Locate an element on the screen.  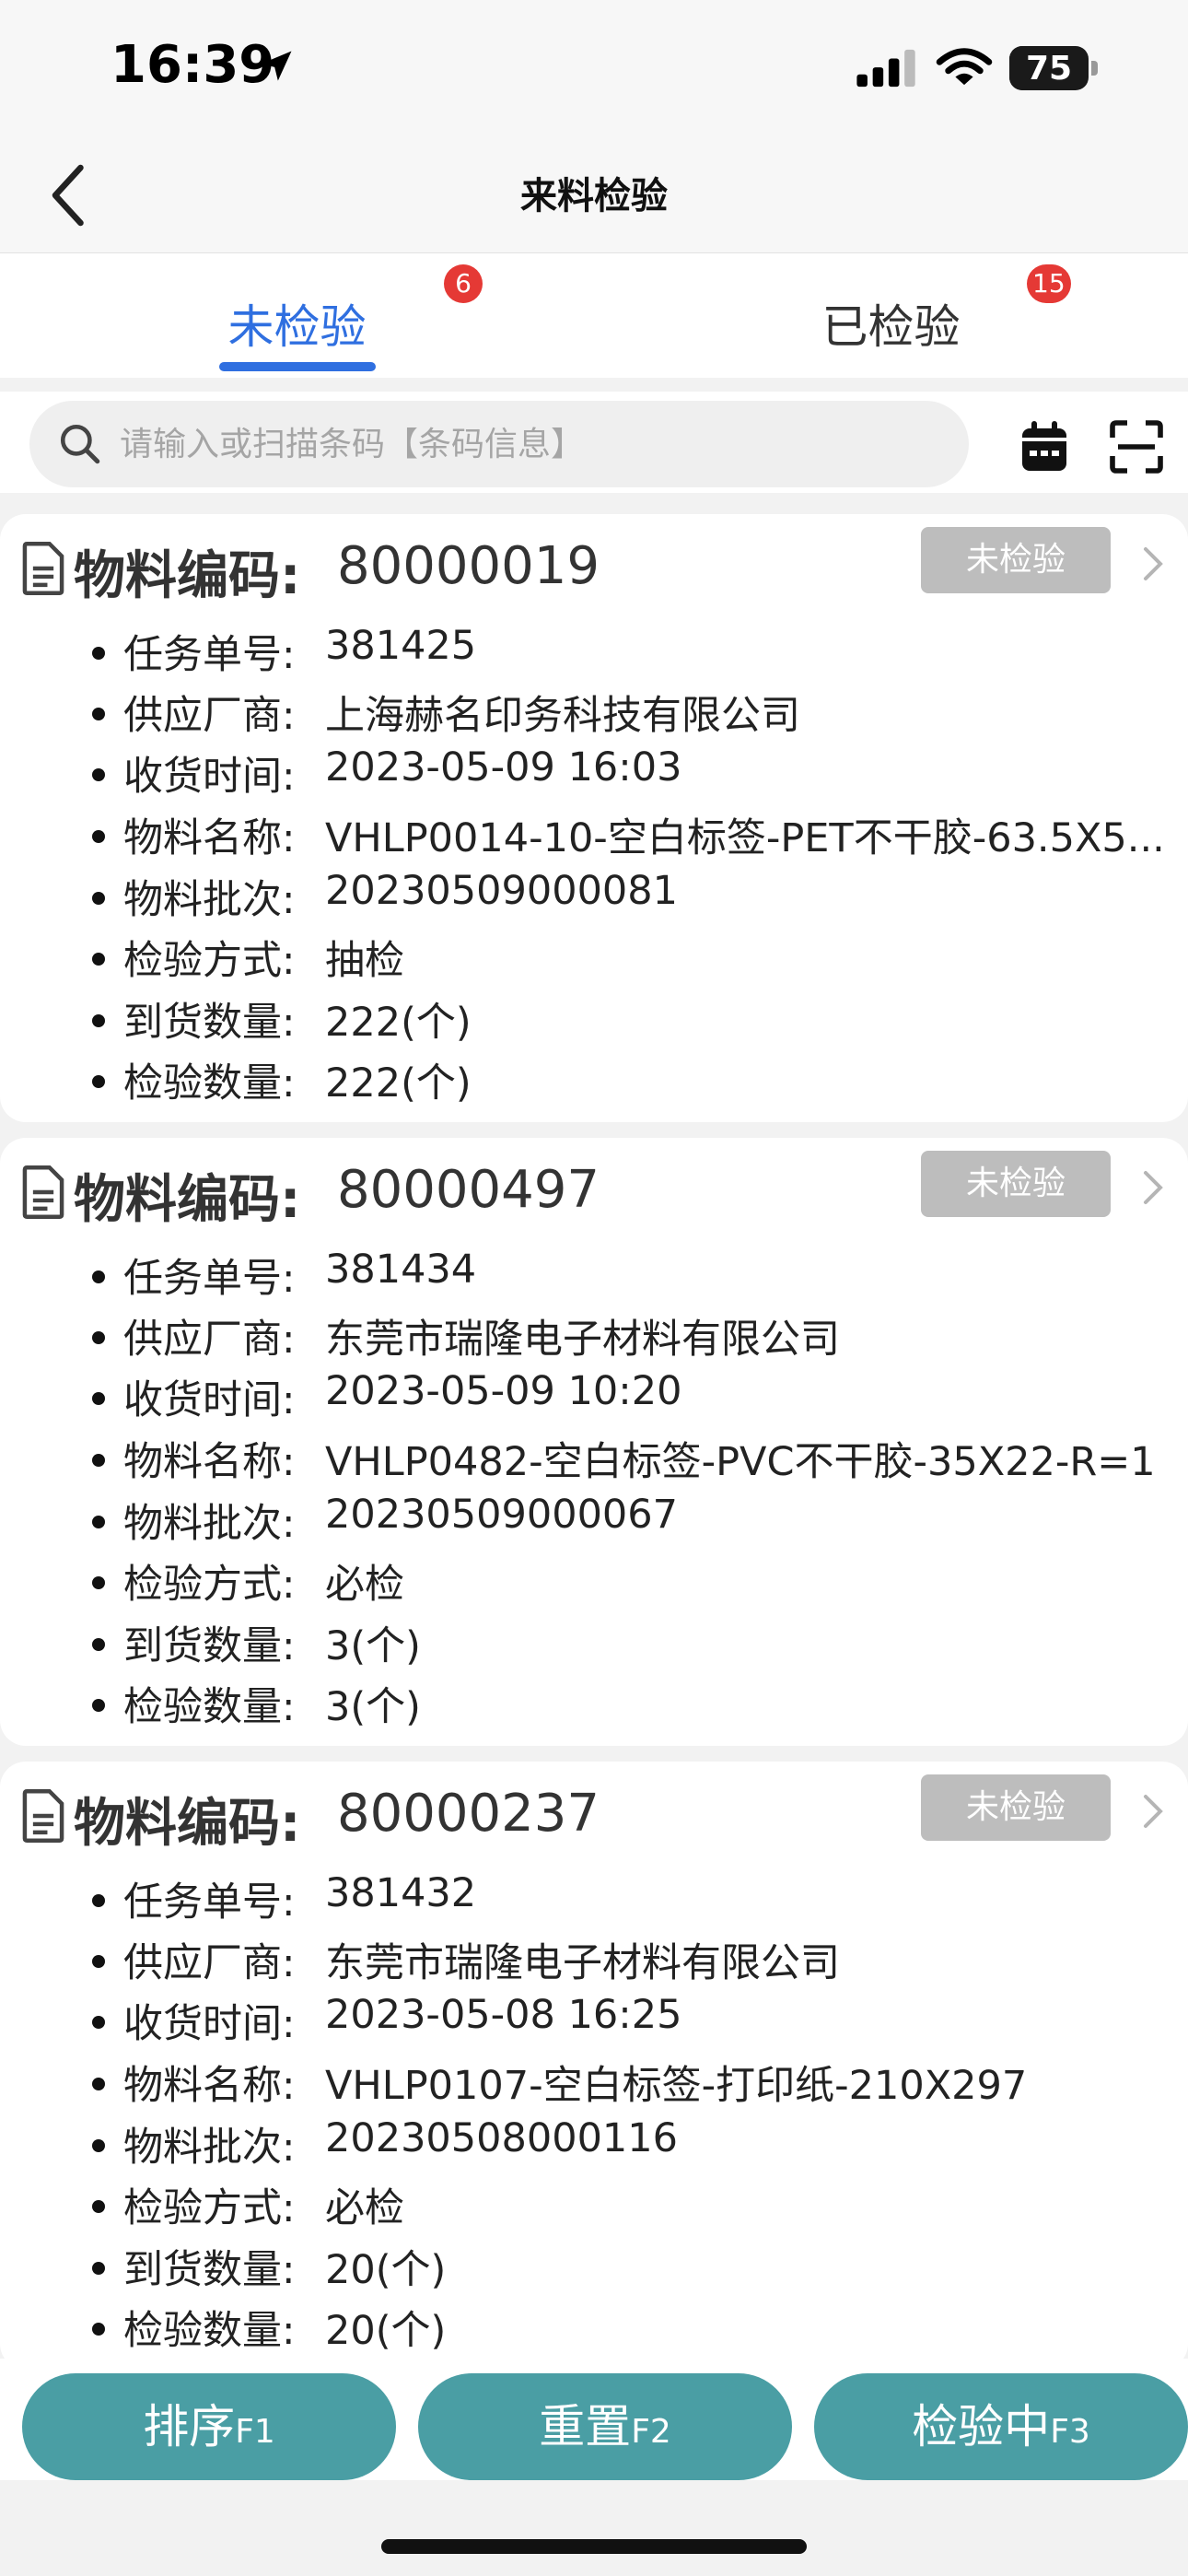
nav-bar: 来料检验 is located at coordinates (594, 195).